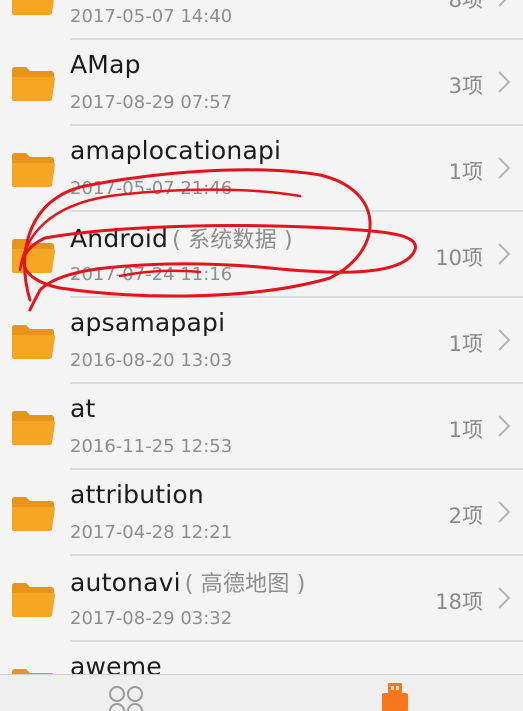 This screenshot has width=523, height=711. What do you see at coordinates (148, 322) in the screenshot?
I see `file-name: apsamapapi` at bounding box center [148, 322].